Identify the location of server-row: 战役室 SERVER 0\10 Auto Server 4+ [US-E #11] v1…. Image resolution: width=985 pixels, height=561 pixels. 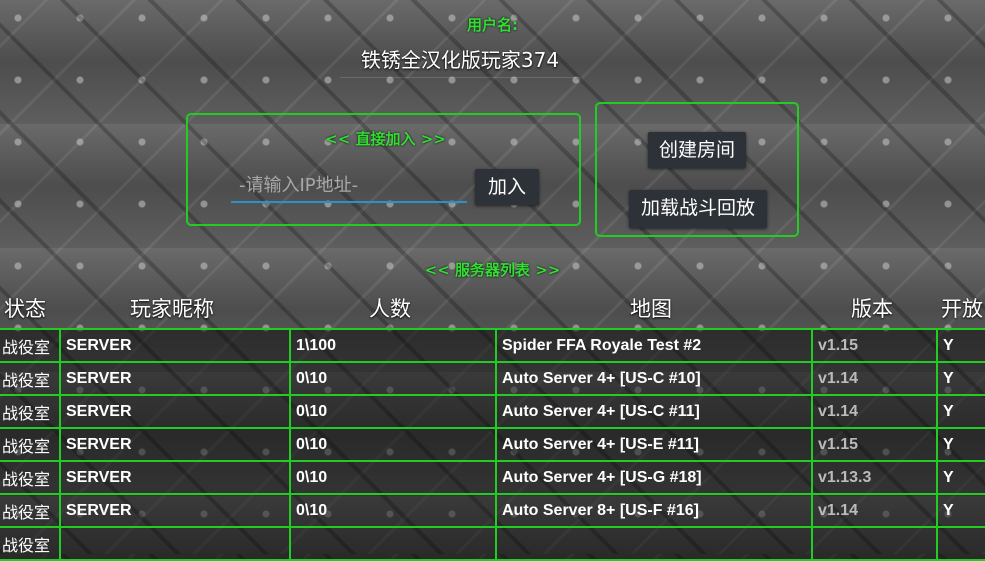
(492, 444).